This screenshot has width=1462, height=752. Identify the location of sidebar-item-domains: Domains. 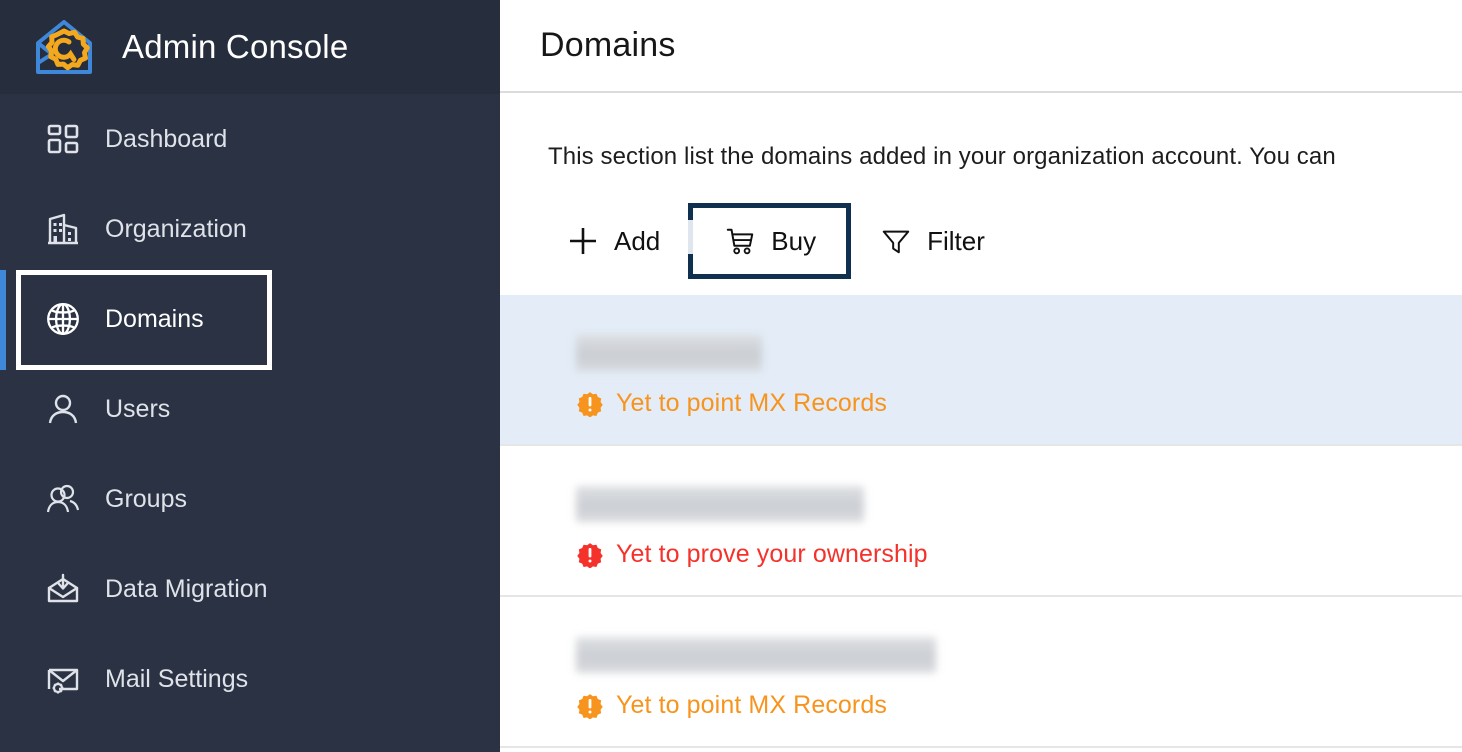
(250, 320).